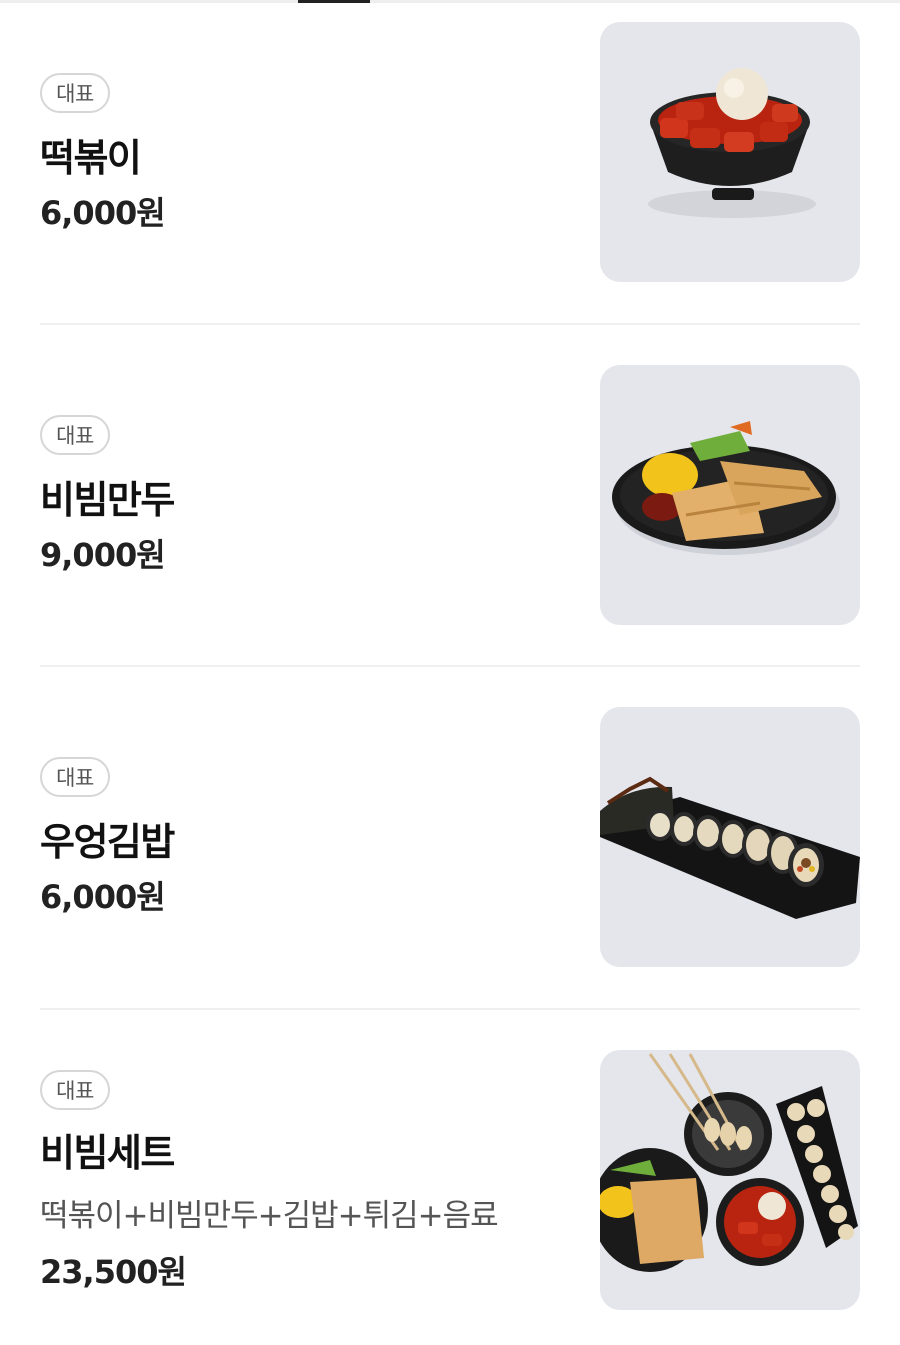 The width and height of the screenshot is (900, 1345). Describe the element at coordinates (103, 555) in the screenshot. I see `menu-item-price: 9,000원` at that location.